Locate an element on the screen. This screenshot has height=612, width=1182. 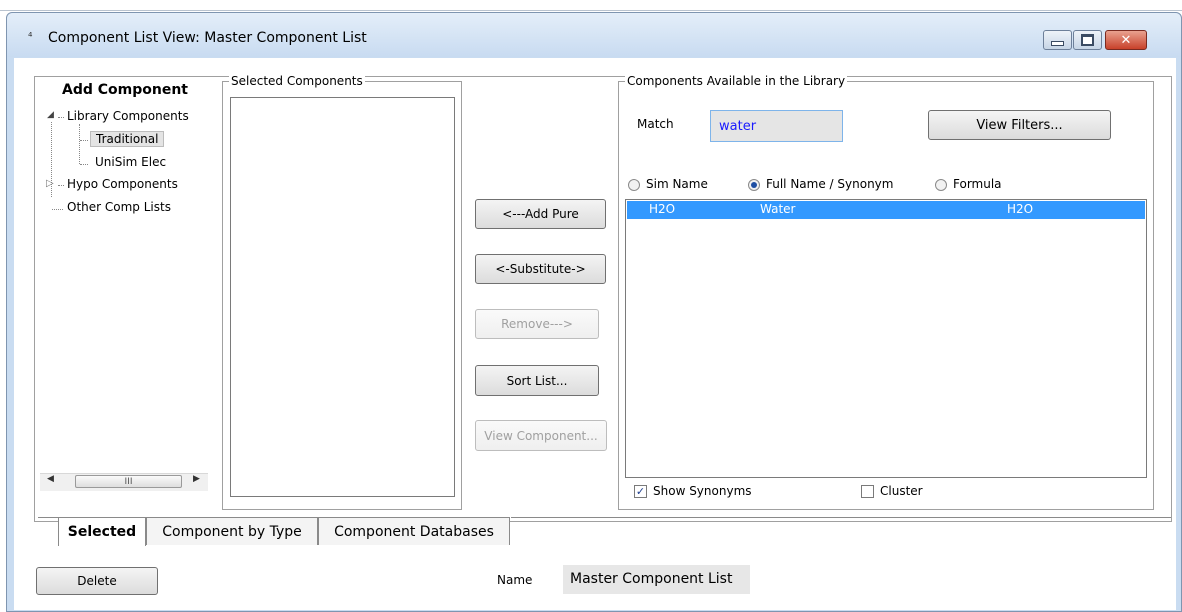
component-sim-name: H2O is located at coordinates (662, 209).